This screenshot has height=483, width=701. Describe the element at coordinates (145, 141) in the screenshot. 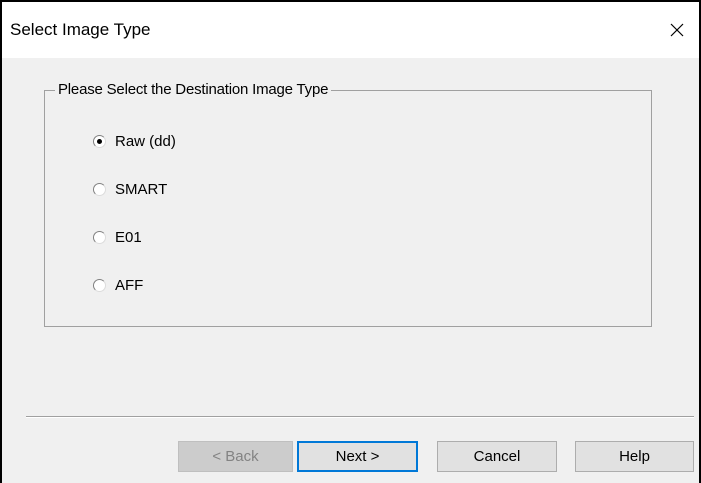

I see `radio-label: Raw (dd)` at that location.